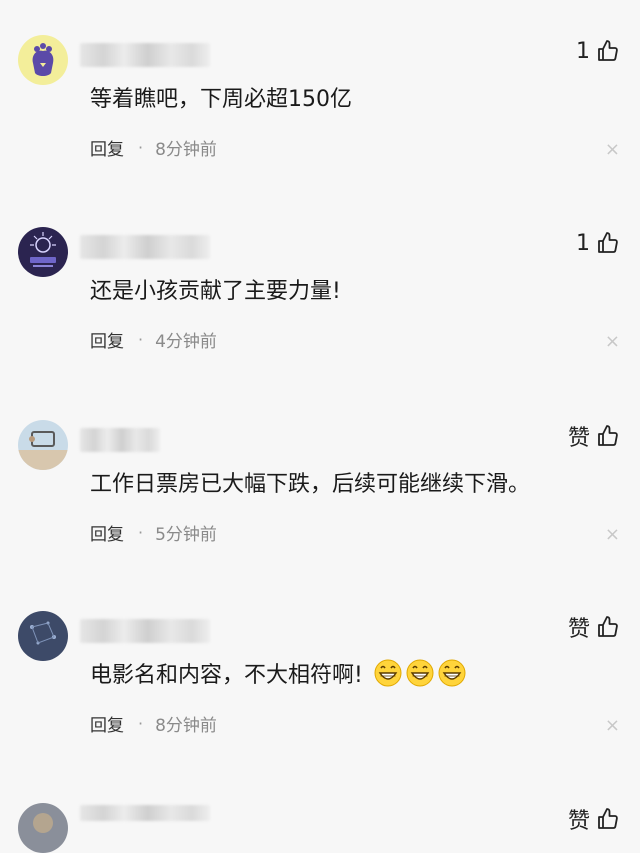  I want to click on comment-meta: 回复 · 4分钟前, so click(153, 339).